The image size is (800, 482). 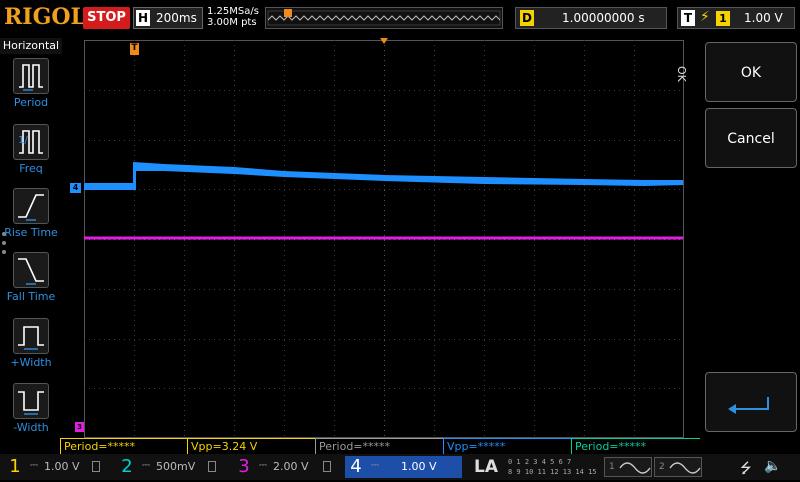 I want to click on acquisition-info: 1.25MSa/s 3.00M pts, so click(x=233, y=17).